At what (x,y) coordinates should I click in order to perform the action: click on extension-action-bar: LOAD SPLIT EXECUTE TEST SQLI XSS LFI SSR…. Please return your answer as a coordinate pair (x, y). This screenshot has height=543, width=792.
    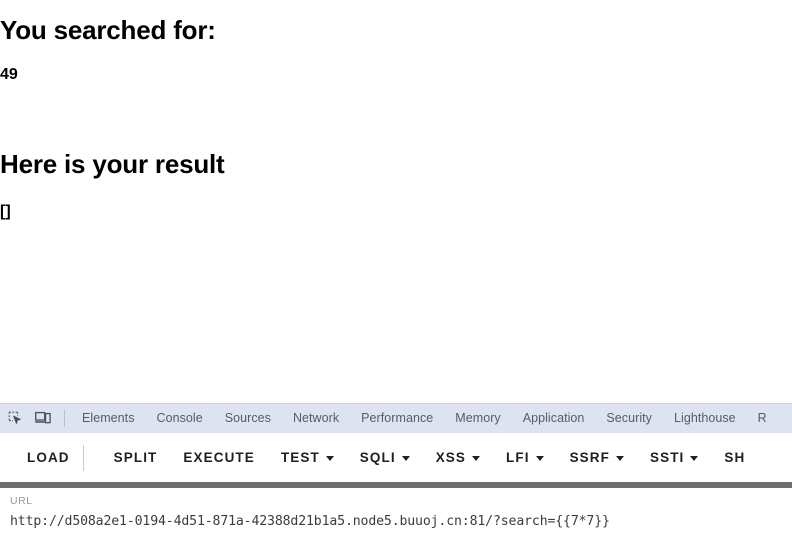
    Looking at the image, I should click on (396, 457).